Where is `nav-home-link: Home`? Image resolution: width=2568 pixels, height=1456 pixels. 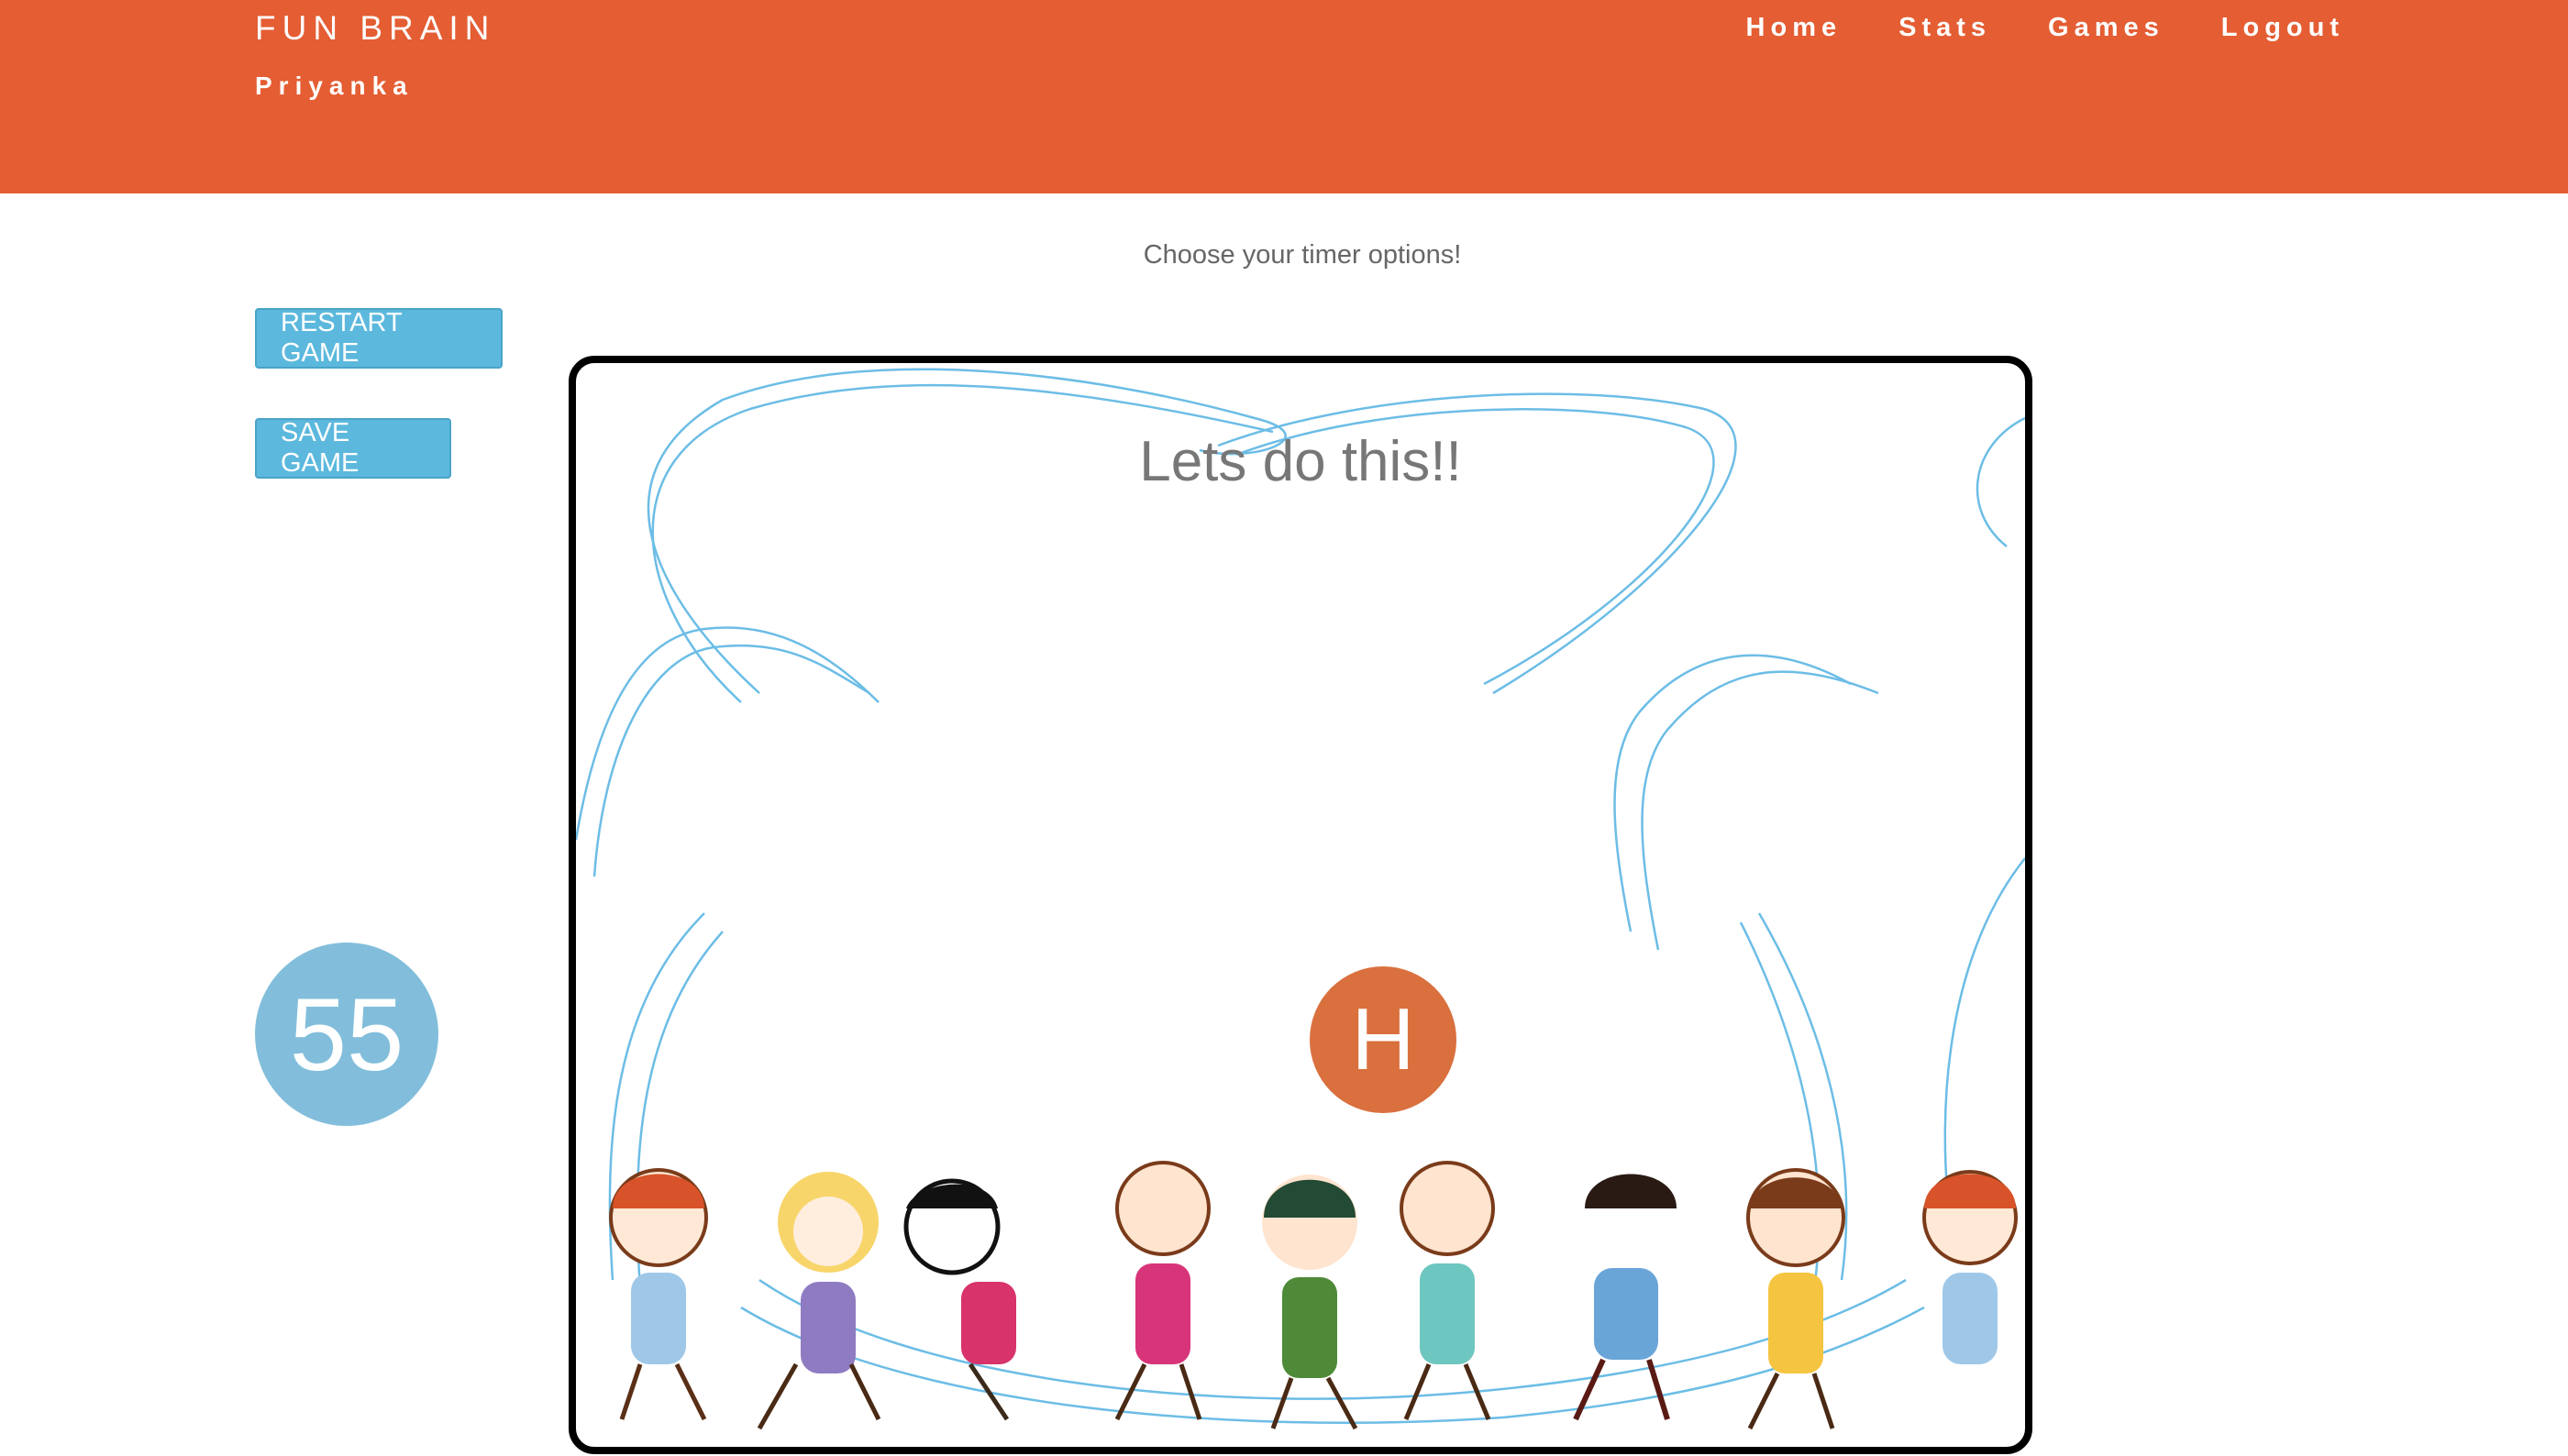
nav-home-link: Home is located at coordinates (1794, 28).